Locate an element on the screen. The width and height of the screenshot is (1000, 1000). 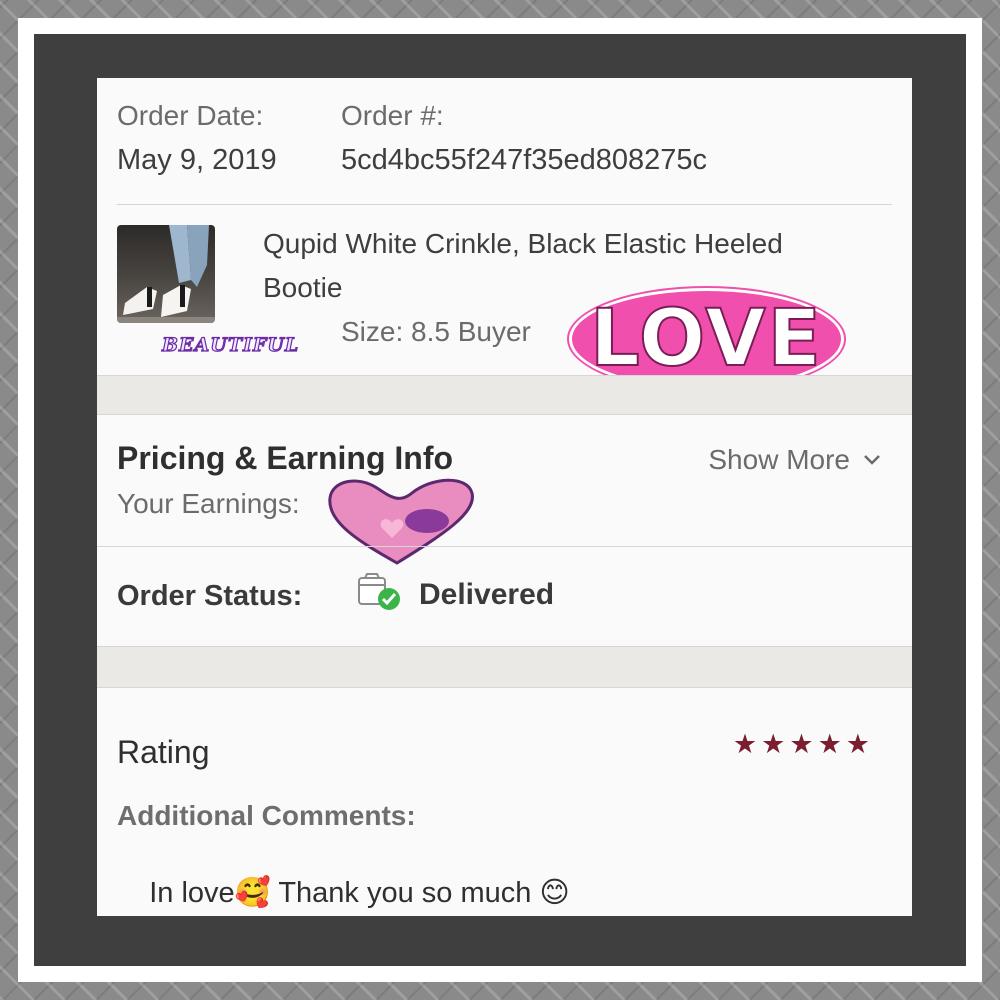
earnings-label: Your Earnings: is located at coordinates (208, 503).